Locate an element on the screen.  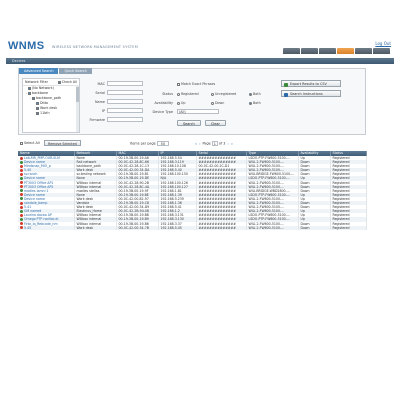
page-input: 1 is located at coordinates (214, 143).